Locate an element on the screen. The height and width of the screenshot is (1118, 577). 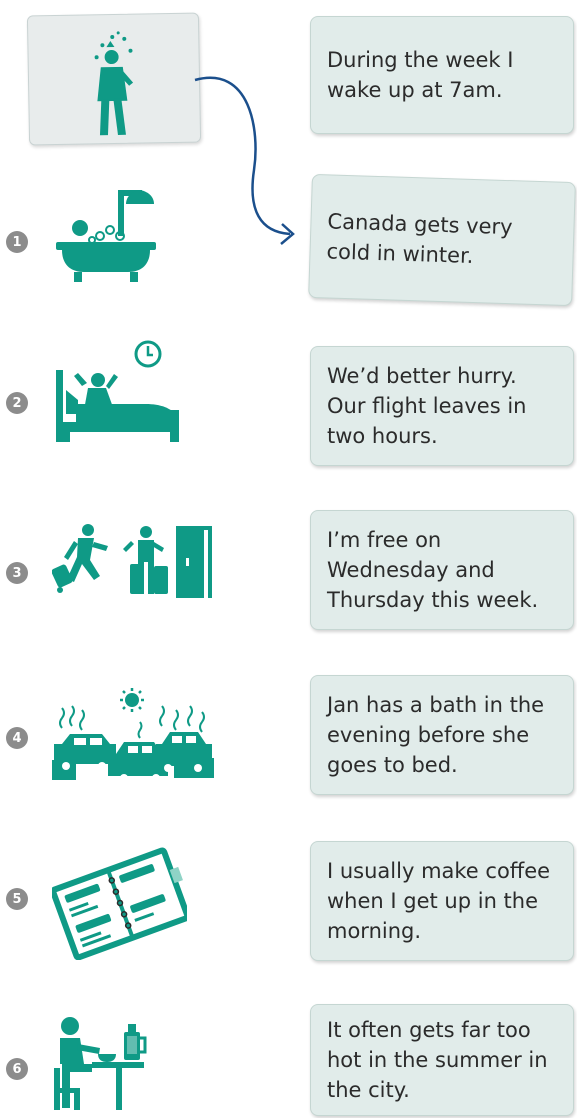
sentence-text: Canada gets very cold in winter. is located at coordinates (419, 238).